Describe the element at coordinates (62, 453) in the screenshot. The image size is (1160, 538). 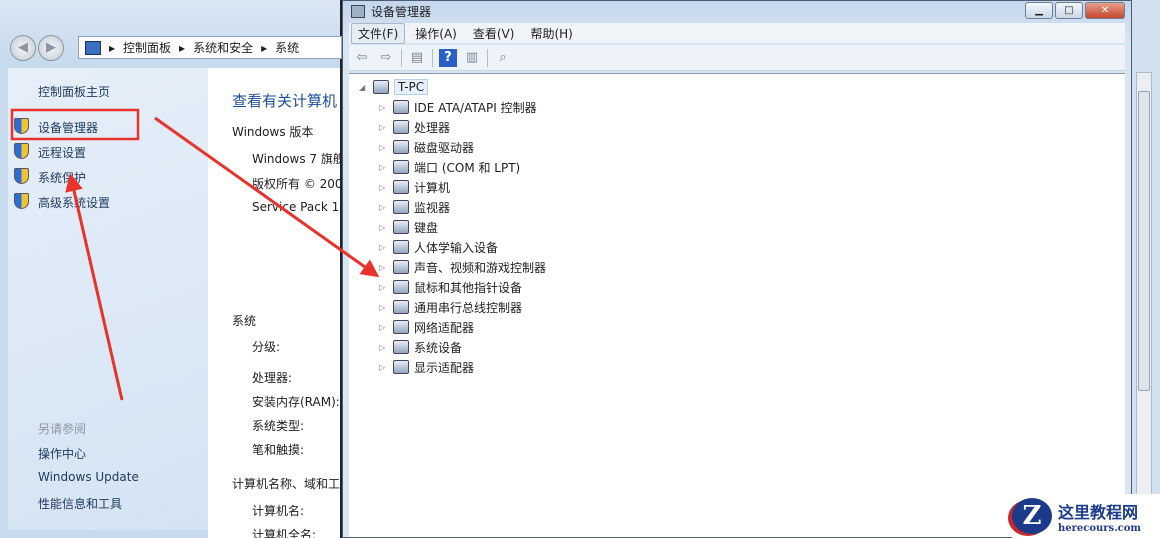
I see `link-action-center: 操作中心` at that location.